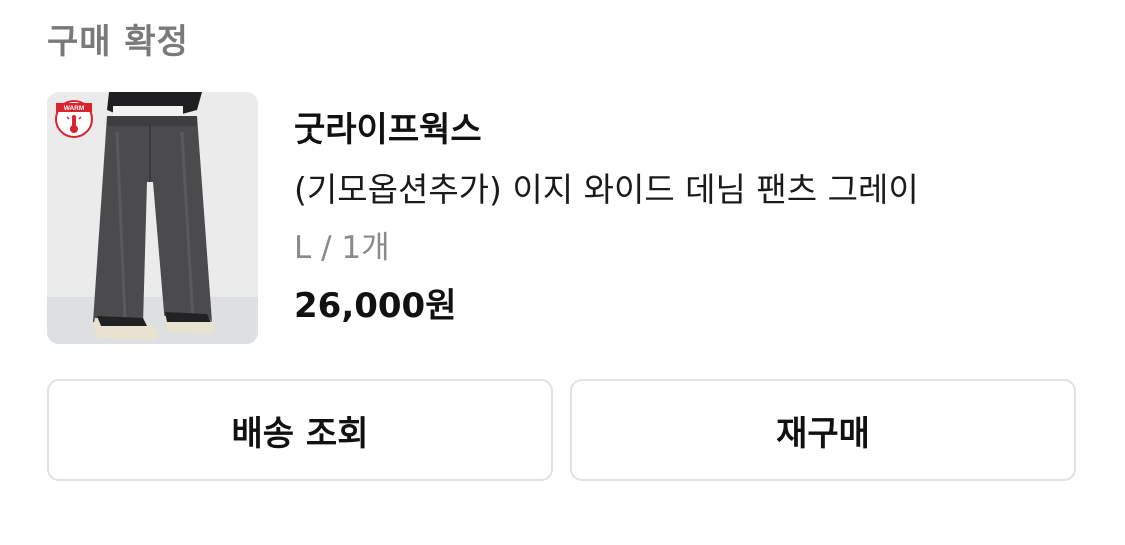 Image resolution: width=1125 pixels, height=545 pixels. I want to click on repurchase-button: 재구매, so click(823, 430).